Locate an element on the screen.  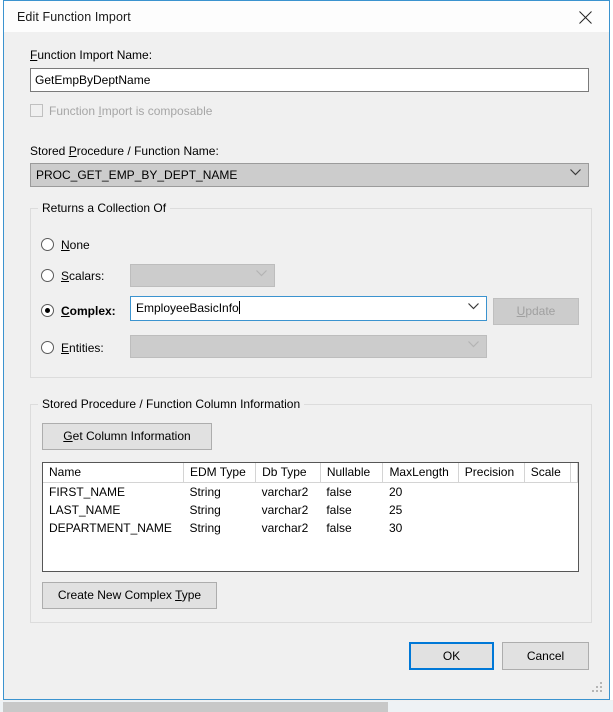
get-column-information-button: Get Column Information is located at coordinates (127, 436).